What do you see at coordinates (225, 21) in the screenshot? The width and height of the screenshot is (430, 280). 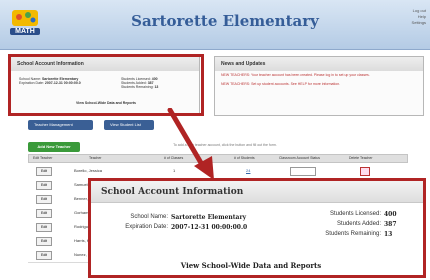 I see `page-title: Sartorette Elementary` at bounding box center [225, 21].